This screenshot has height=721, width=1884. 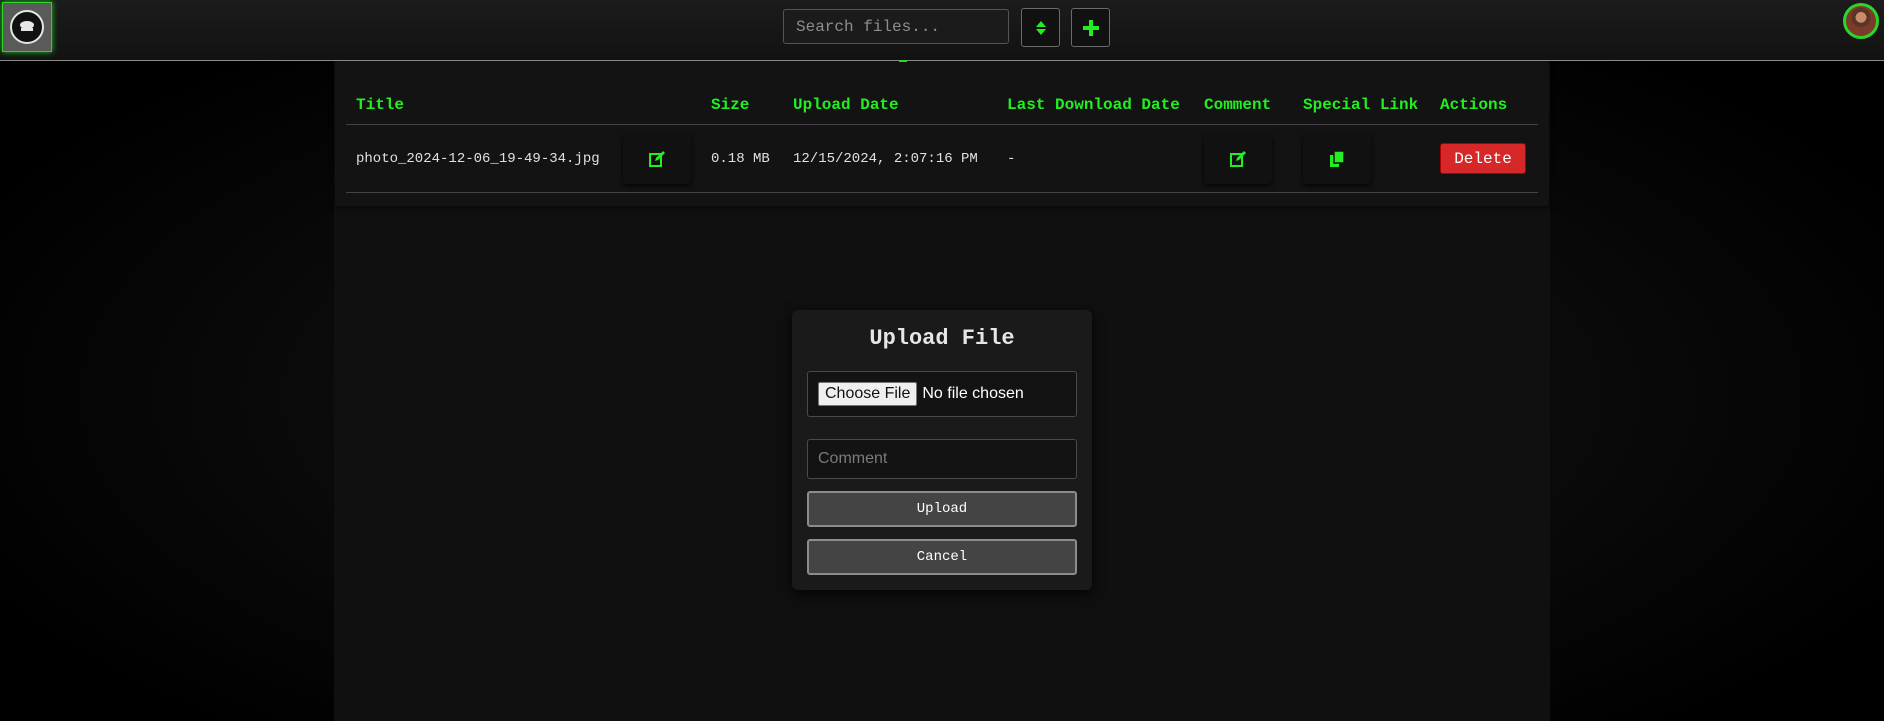 I want to click on special-link-cell, so click(x=1361, y=158).